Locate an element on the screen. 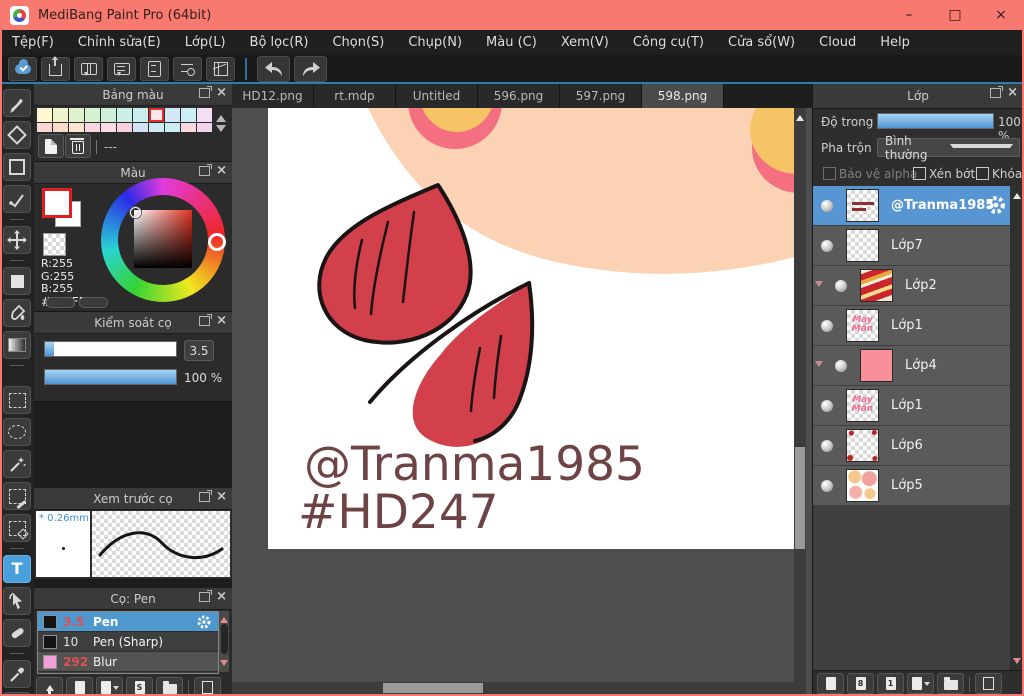 The image size is (1024, 696). layers-panel-header: Lớp × is located at coordinates (918, 96).